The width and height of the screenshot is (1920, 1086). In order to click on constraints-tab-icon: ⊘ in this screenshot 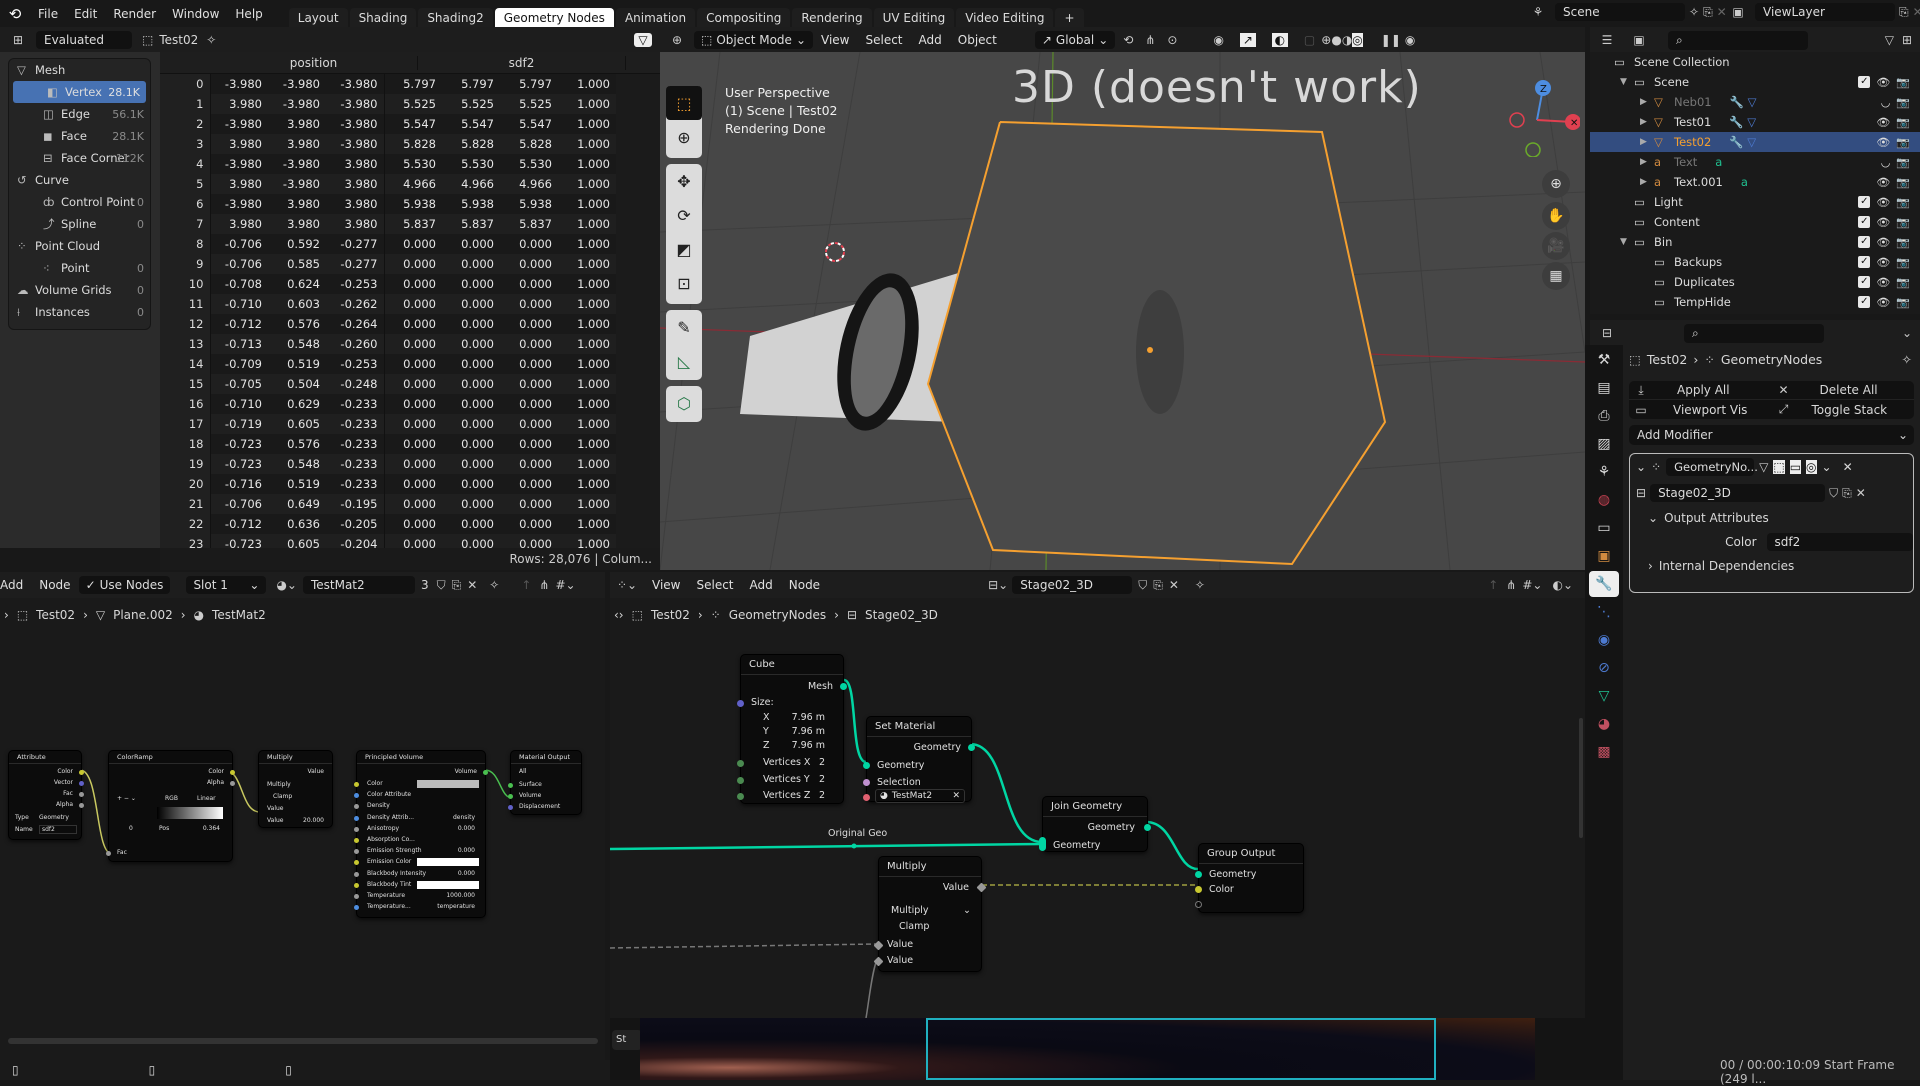, I will do `click(1604, 668)`.